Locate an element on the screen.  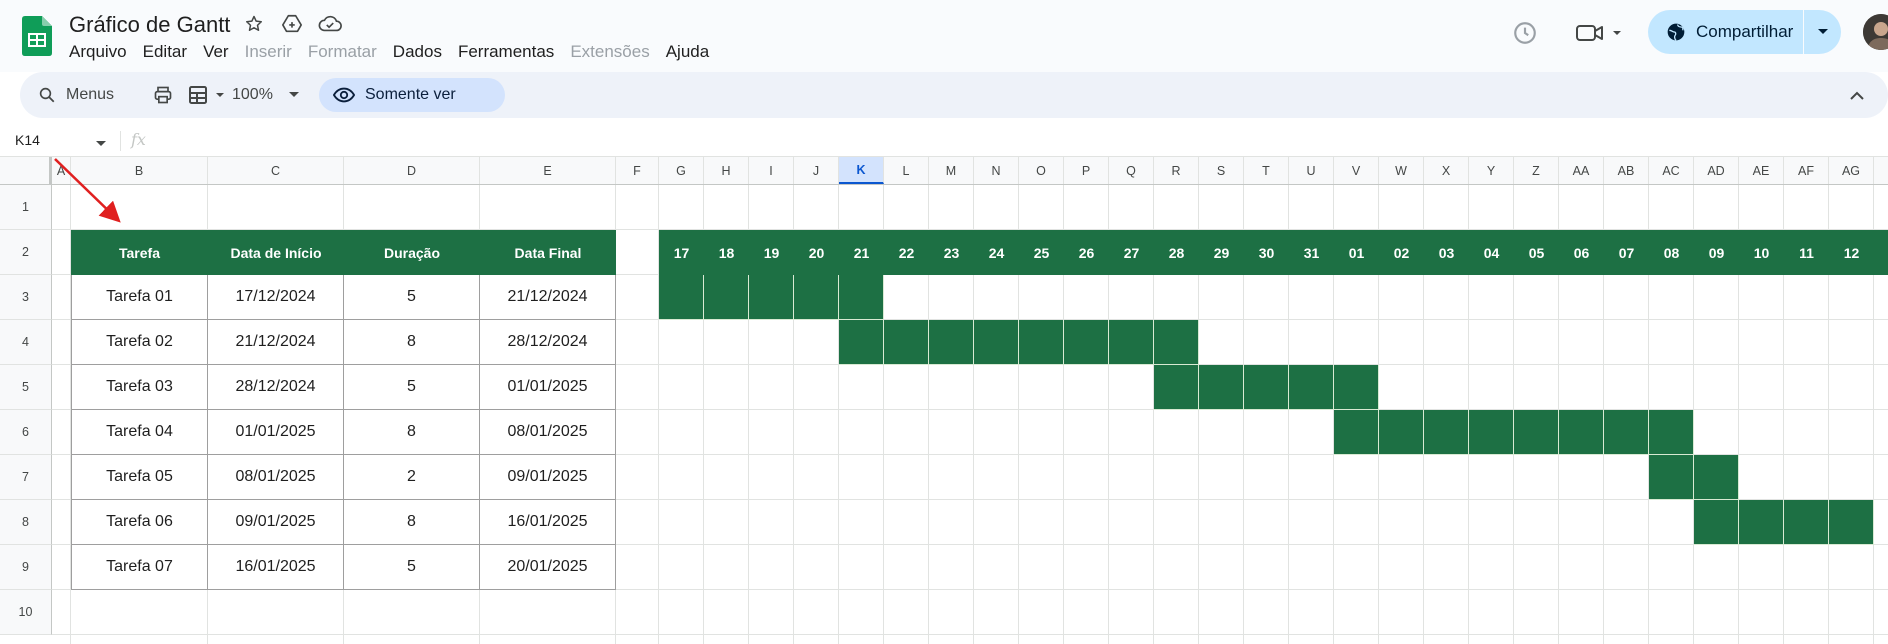
column-header-i: I is located at coordinates (771, 170).